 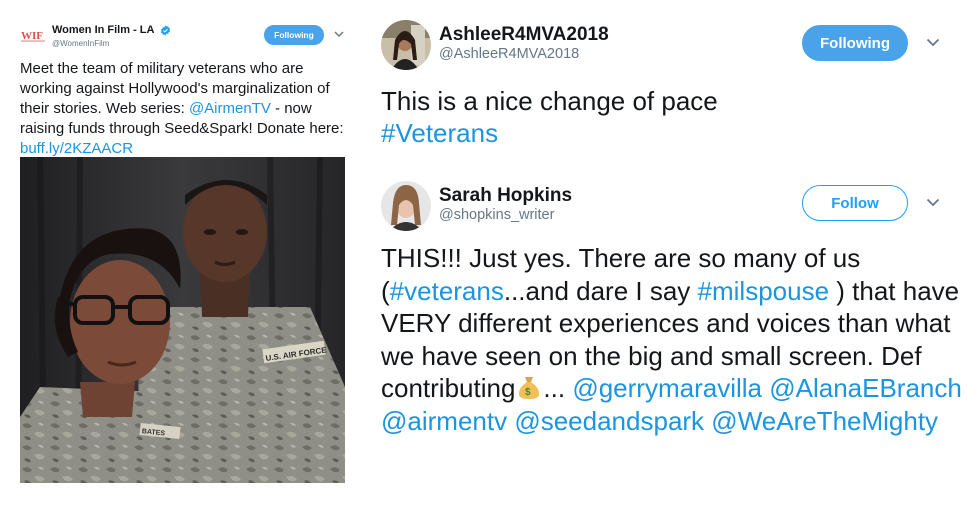 I want to click on hashtag-milspouse: #milspouse, so click(x=764, y=291).